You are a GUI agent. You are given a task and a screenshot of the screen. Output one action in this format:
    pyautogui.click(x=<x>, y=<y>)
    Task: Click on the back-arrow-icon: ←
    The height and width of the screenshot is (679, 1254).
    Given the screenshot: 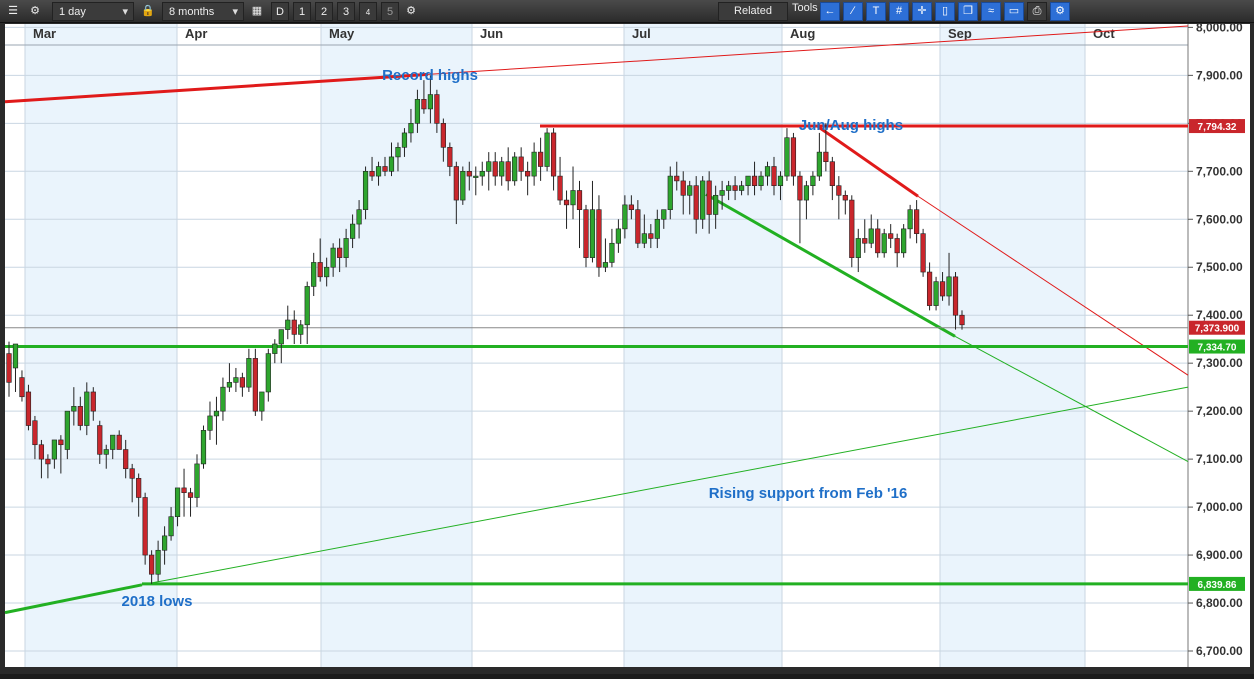 What is the action you would take?
    pyautogui.click(x=830, y=11)
    